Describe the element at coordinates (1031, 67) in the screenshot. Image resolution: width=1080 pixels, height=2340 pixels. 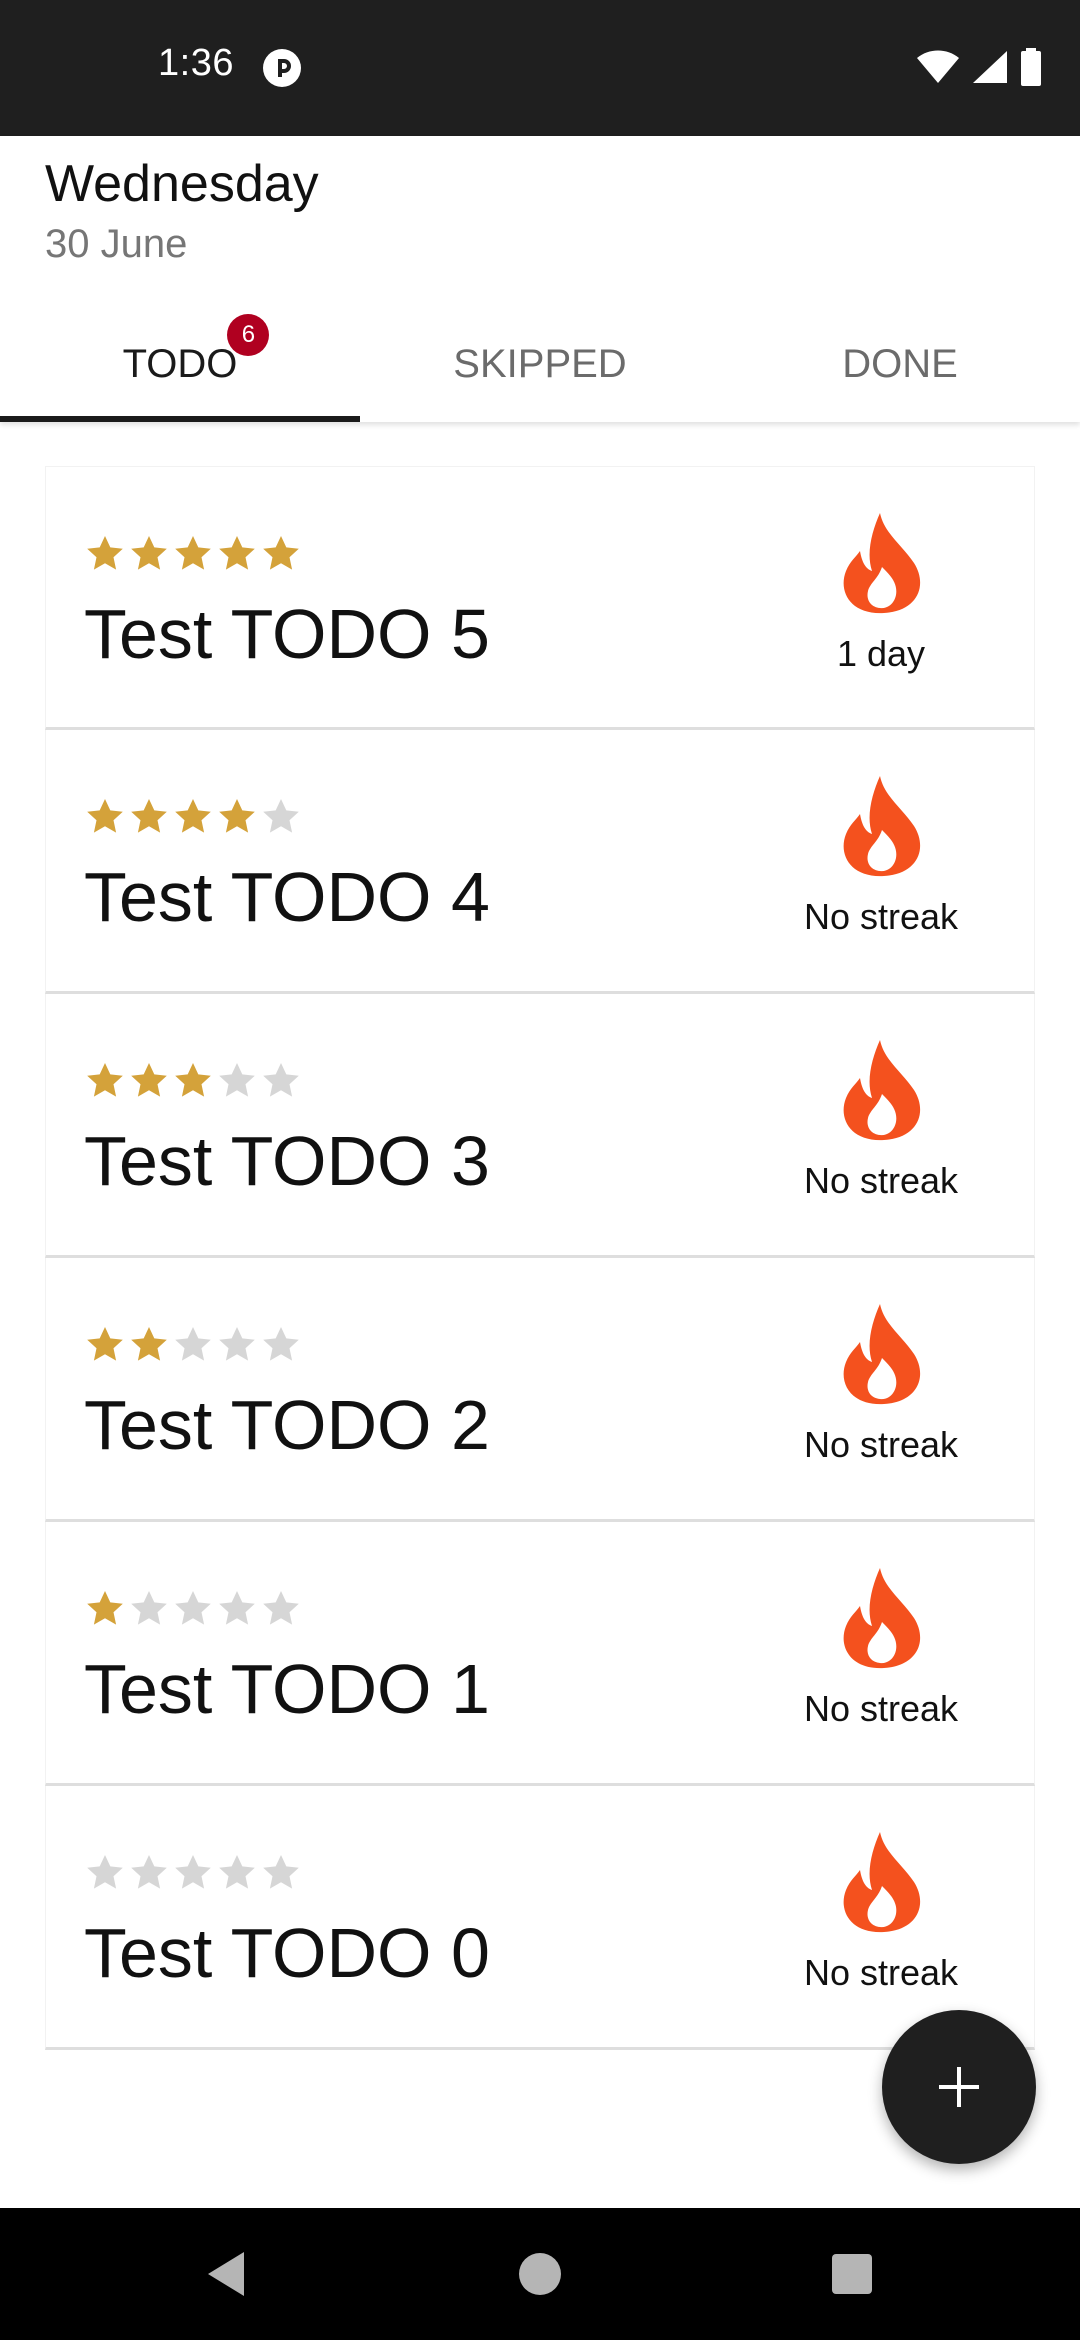
I see `battery-icon` at that location.